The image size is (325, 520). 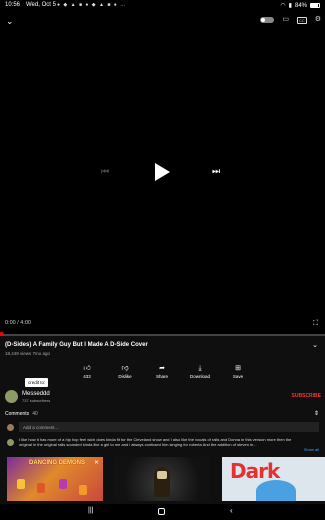 What do you see at coordinates (55, 479) in the screenshot?
I see `recommended-thumbnail: DANCING DEMONS ✕` at bounding box center [55, 479].